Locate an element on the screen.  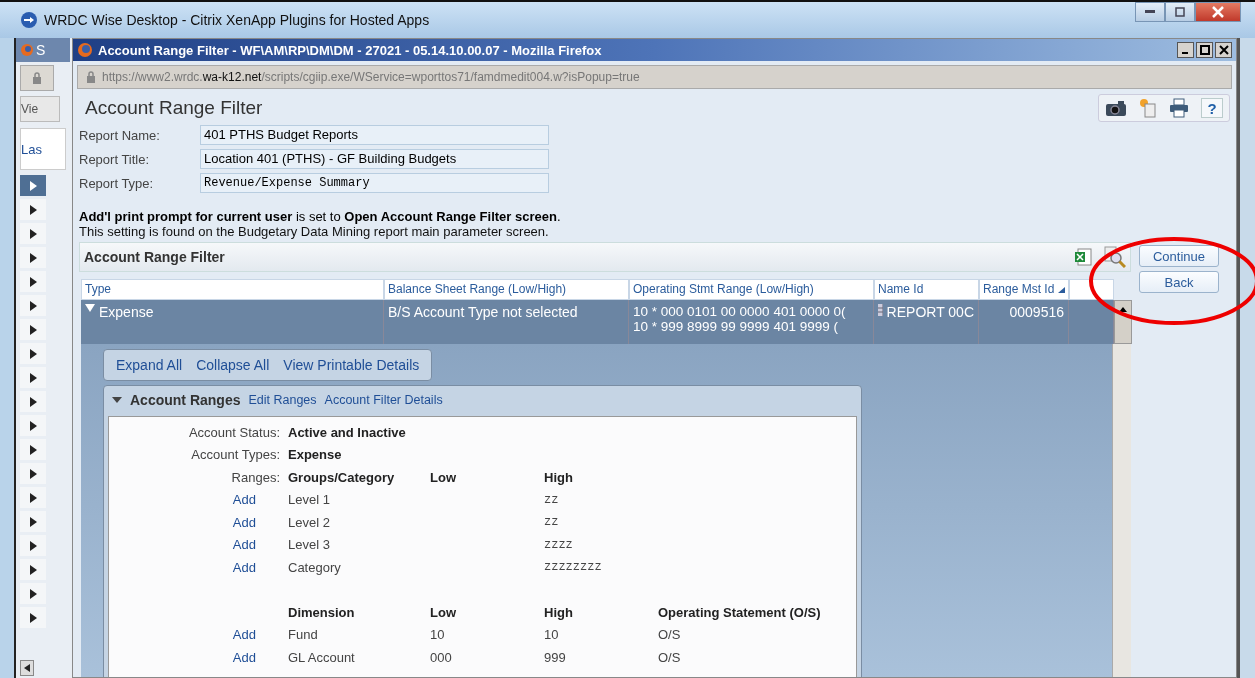
label: Ranges: is located at coordinates (255, 477).